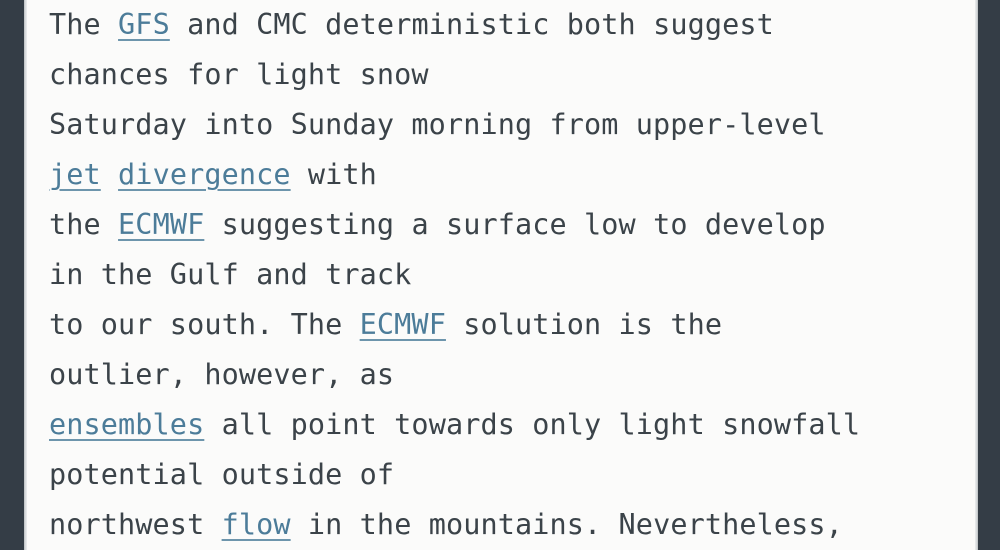  Describe the element at coordinates (256, 524) in the screenshot. I see `inline-link-flow: flow` at that location.